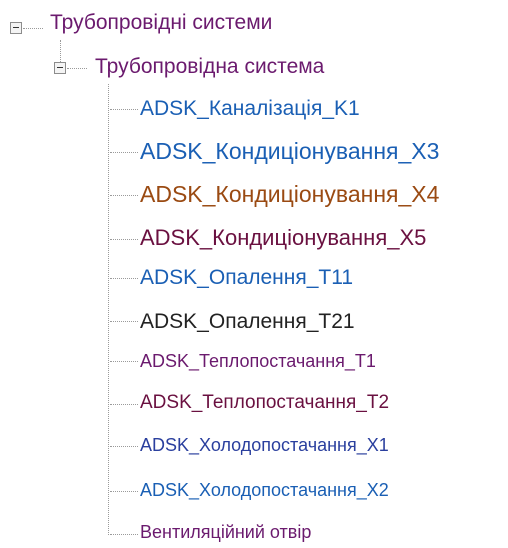 The image size is (508, 548). What do you see at coordinates (246, 277) in the screenshot?
I see `tree-item-system: ADSK_Опалення_T11` at bounding box center [246, 277].